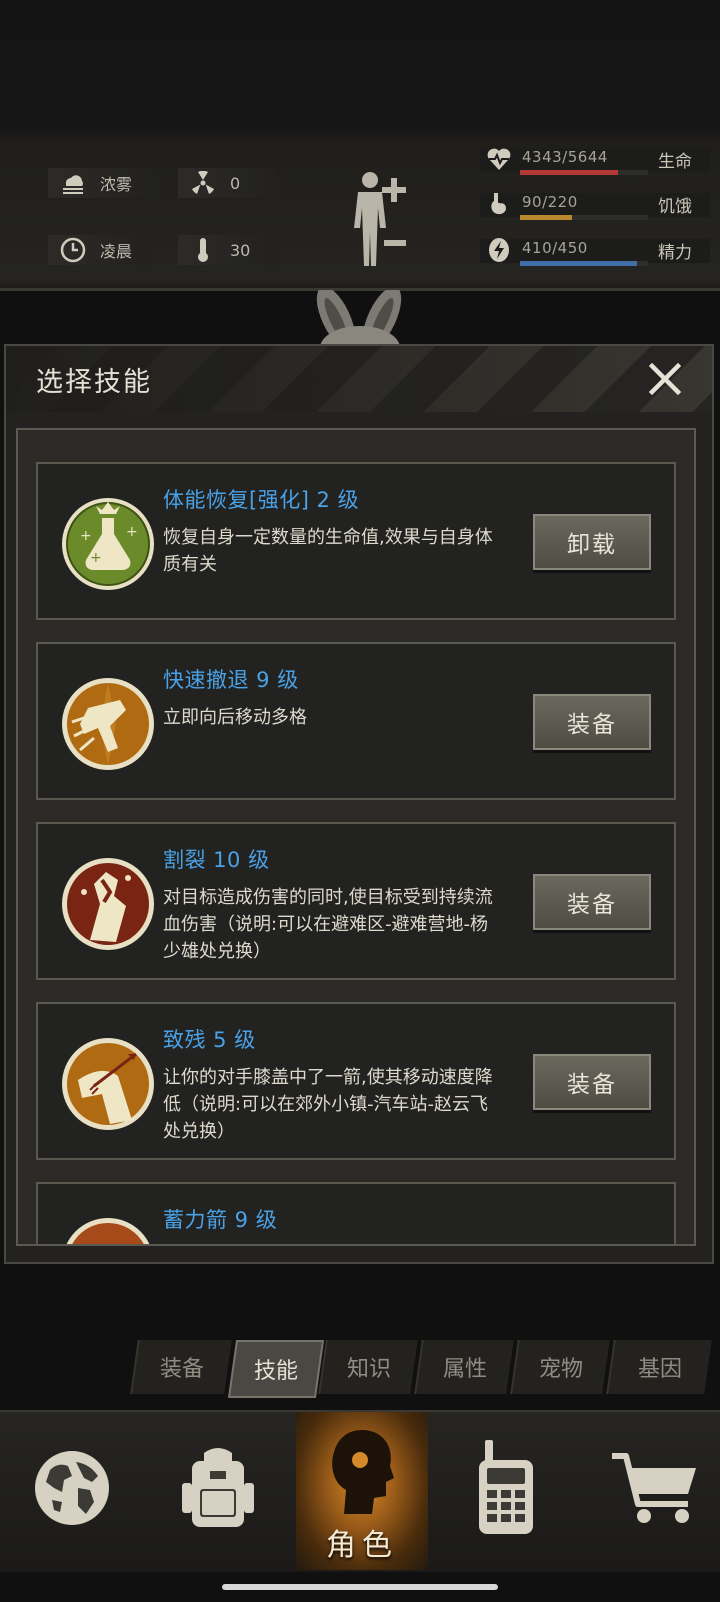 The image size is (720, 1602). What do you see at coordinates (240, 250) in the screenshot?
I see `temperature-value: 30` at bounding box center [240, 250].